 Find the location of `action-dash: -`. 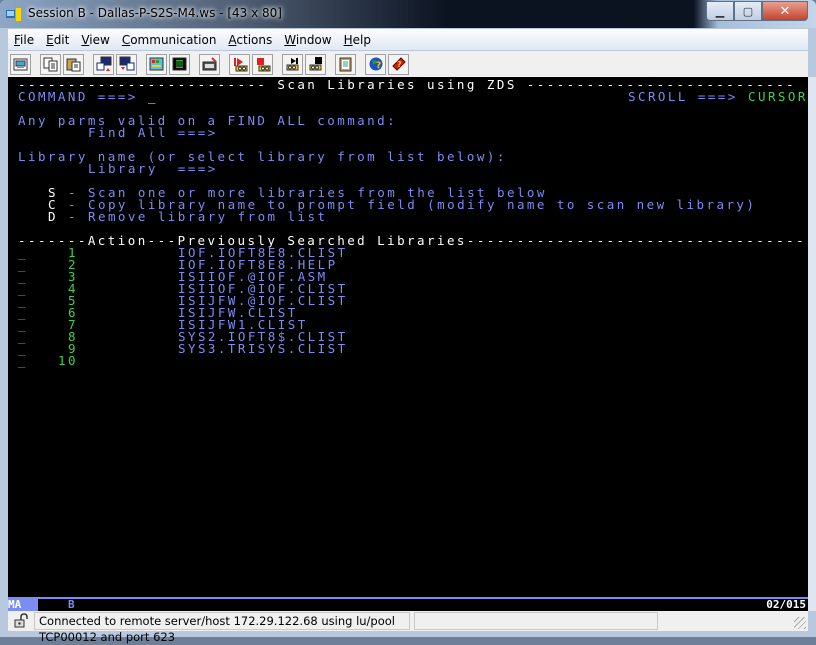

action-dash: - is located at coordinates (73, 216).